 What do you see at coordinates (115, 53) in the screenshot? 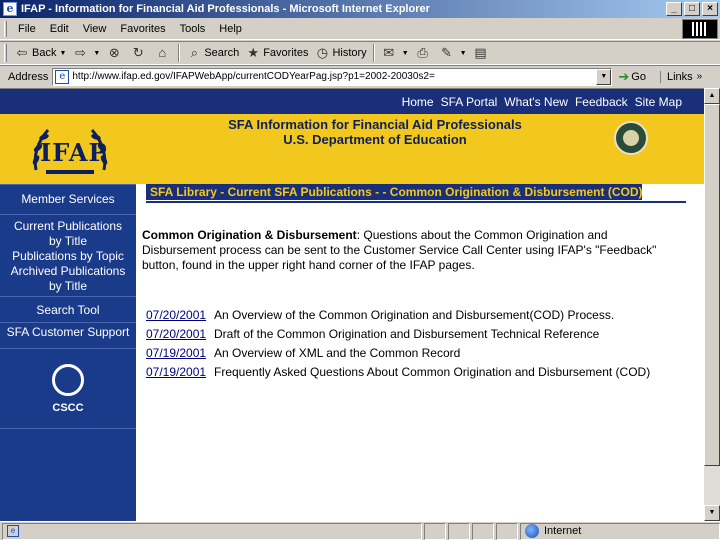
I see `stop-button: ⊗` at bounding box center [115, 53].